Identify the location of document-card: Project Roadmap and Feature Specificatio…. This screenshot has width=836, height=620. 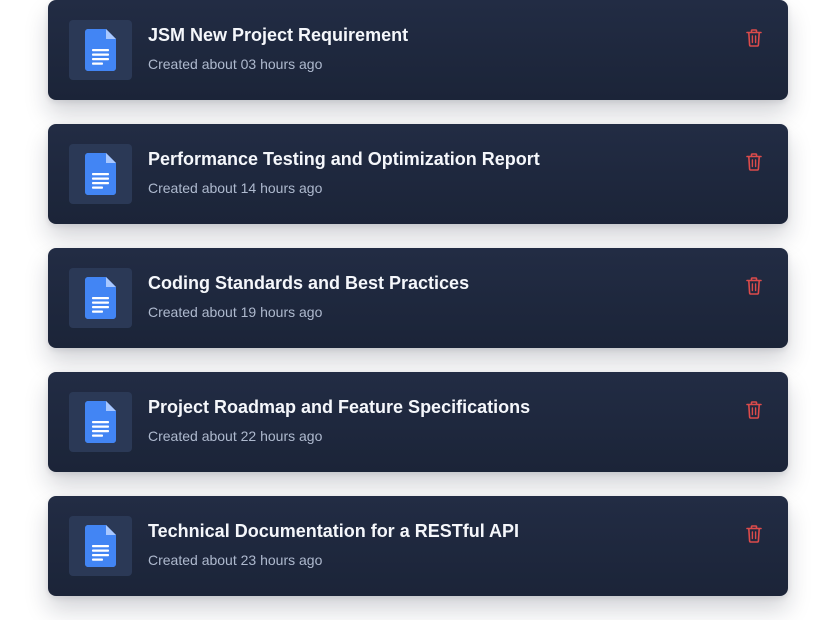
(418, 422).